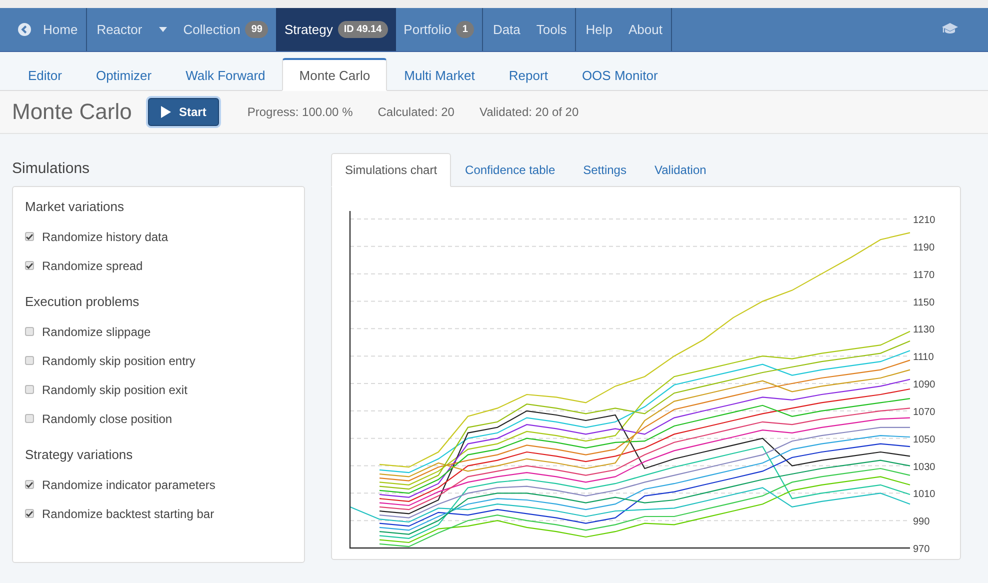 This screenshot has width=988, height=583. I want to click on y-tick-label: 1210, so click(924, 220).